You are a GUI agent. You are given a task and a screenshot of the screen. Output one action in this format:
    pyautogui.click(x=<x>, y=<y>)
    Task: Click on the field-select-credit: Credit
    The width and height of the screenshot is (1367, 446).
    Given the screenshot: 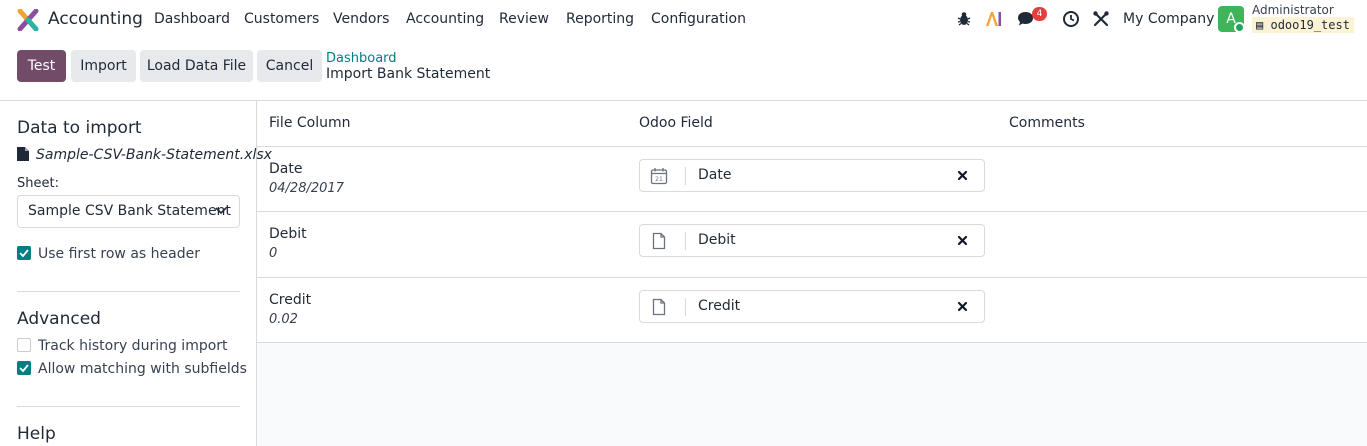 What is the action you would take?
    pyautogui.click(x=812, y=306)
    